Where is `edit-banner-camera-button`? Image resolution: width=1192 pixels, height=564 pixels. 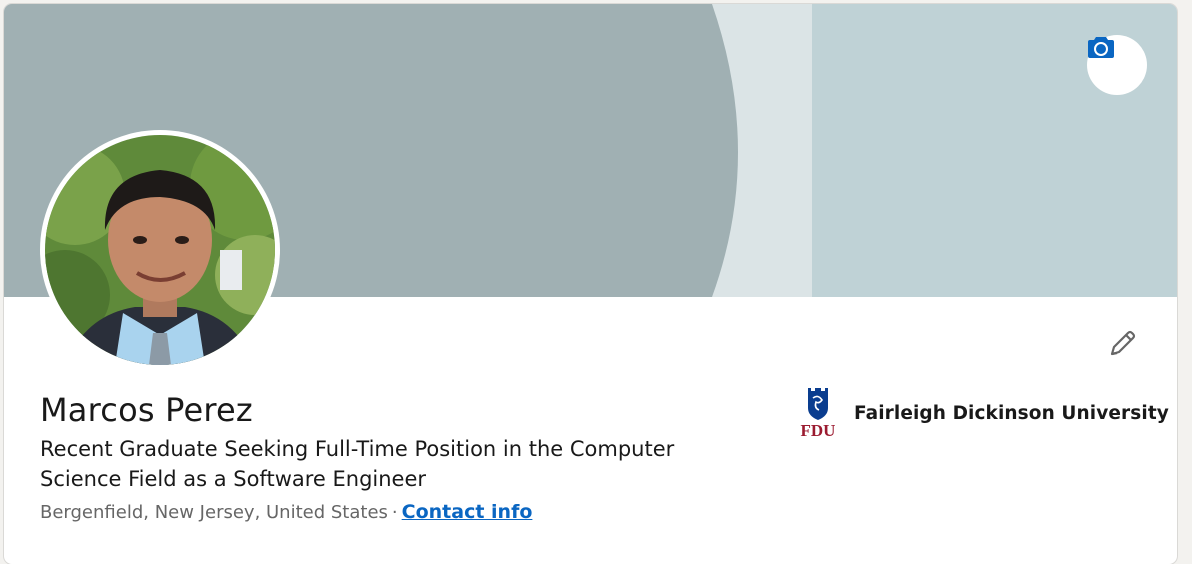
edit-banner-camera-button is located at coordinates (1117, 65).